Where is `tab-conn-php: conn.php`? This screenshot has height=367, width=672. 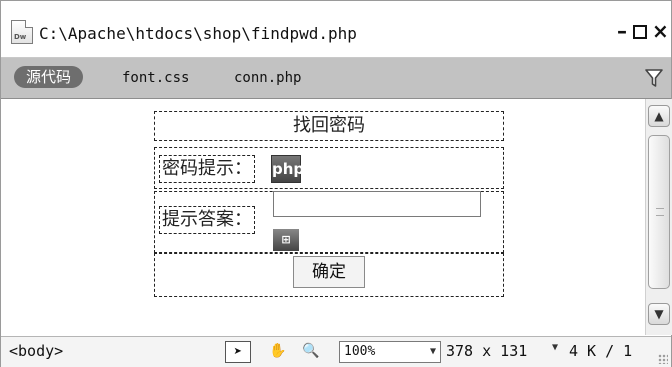
tab-conn-php: conn.php is located at coordinates (267, 78).